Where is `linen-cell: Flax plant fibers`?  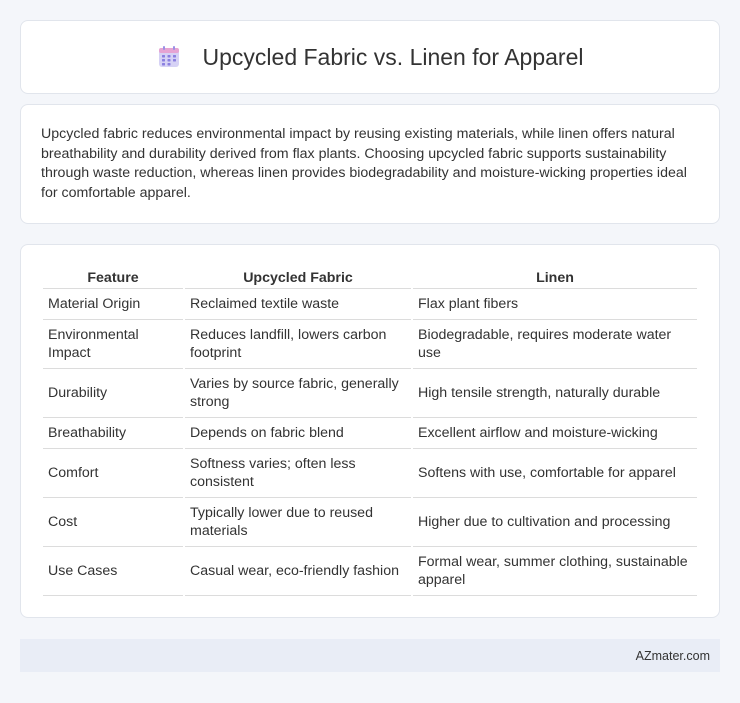 linen-cell: Flax plant fibers is located at coordinates (555, 304).